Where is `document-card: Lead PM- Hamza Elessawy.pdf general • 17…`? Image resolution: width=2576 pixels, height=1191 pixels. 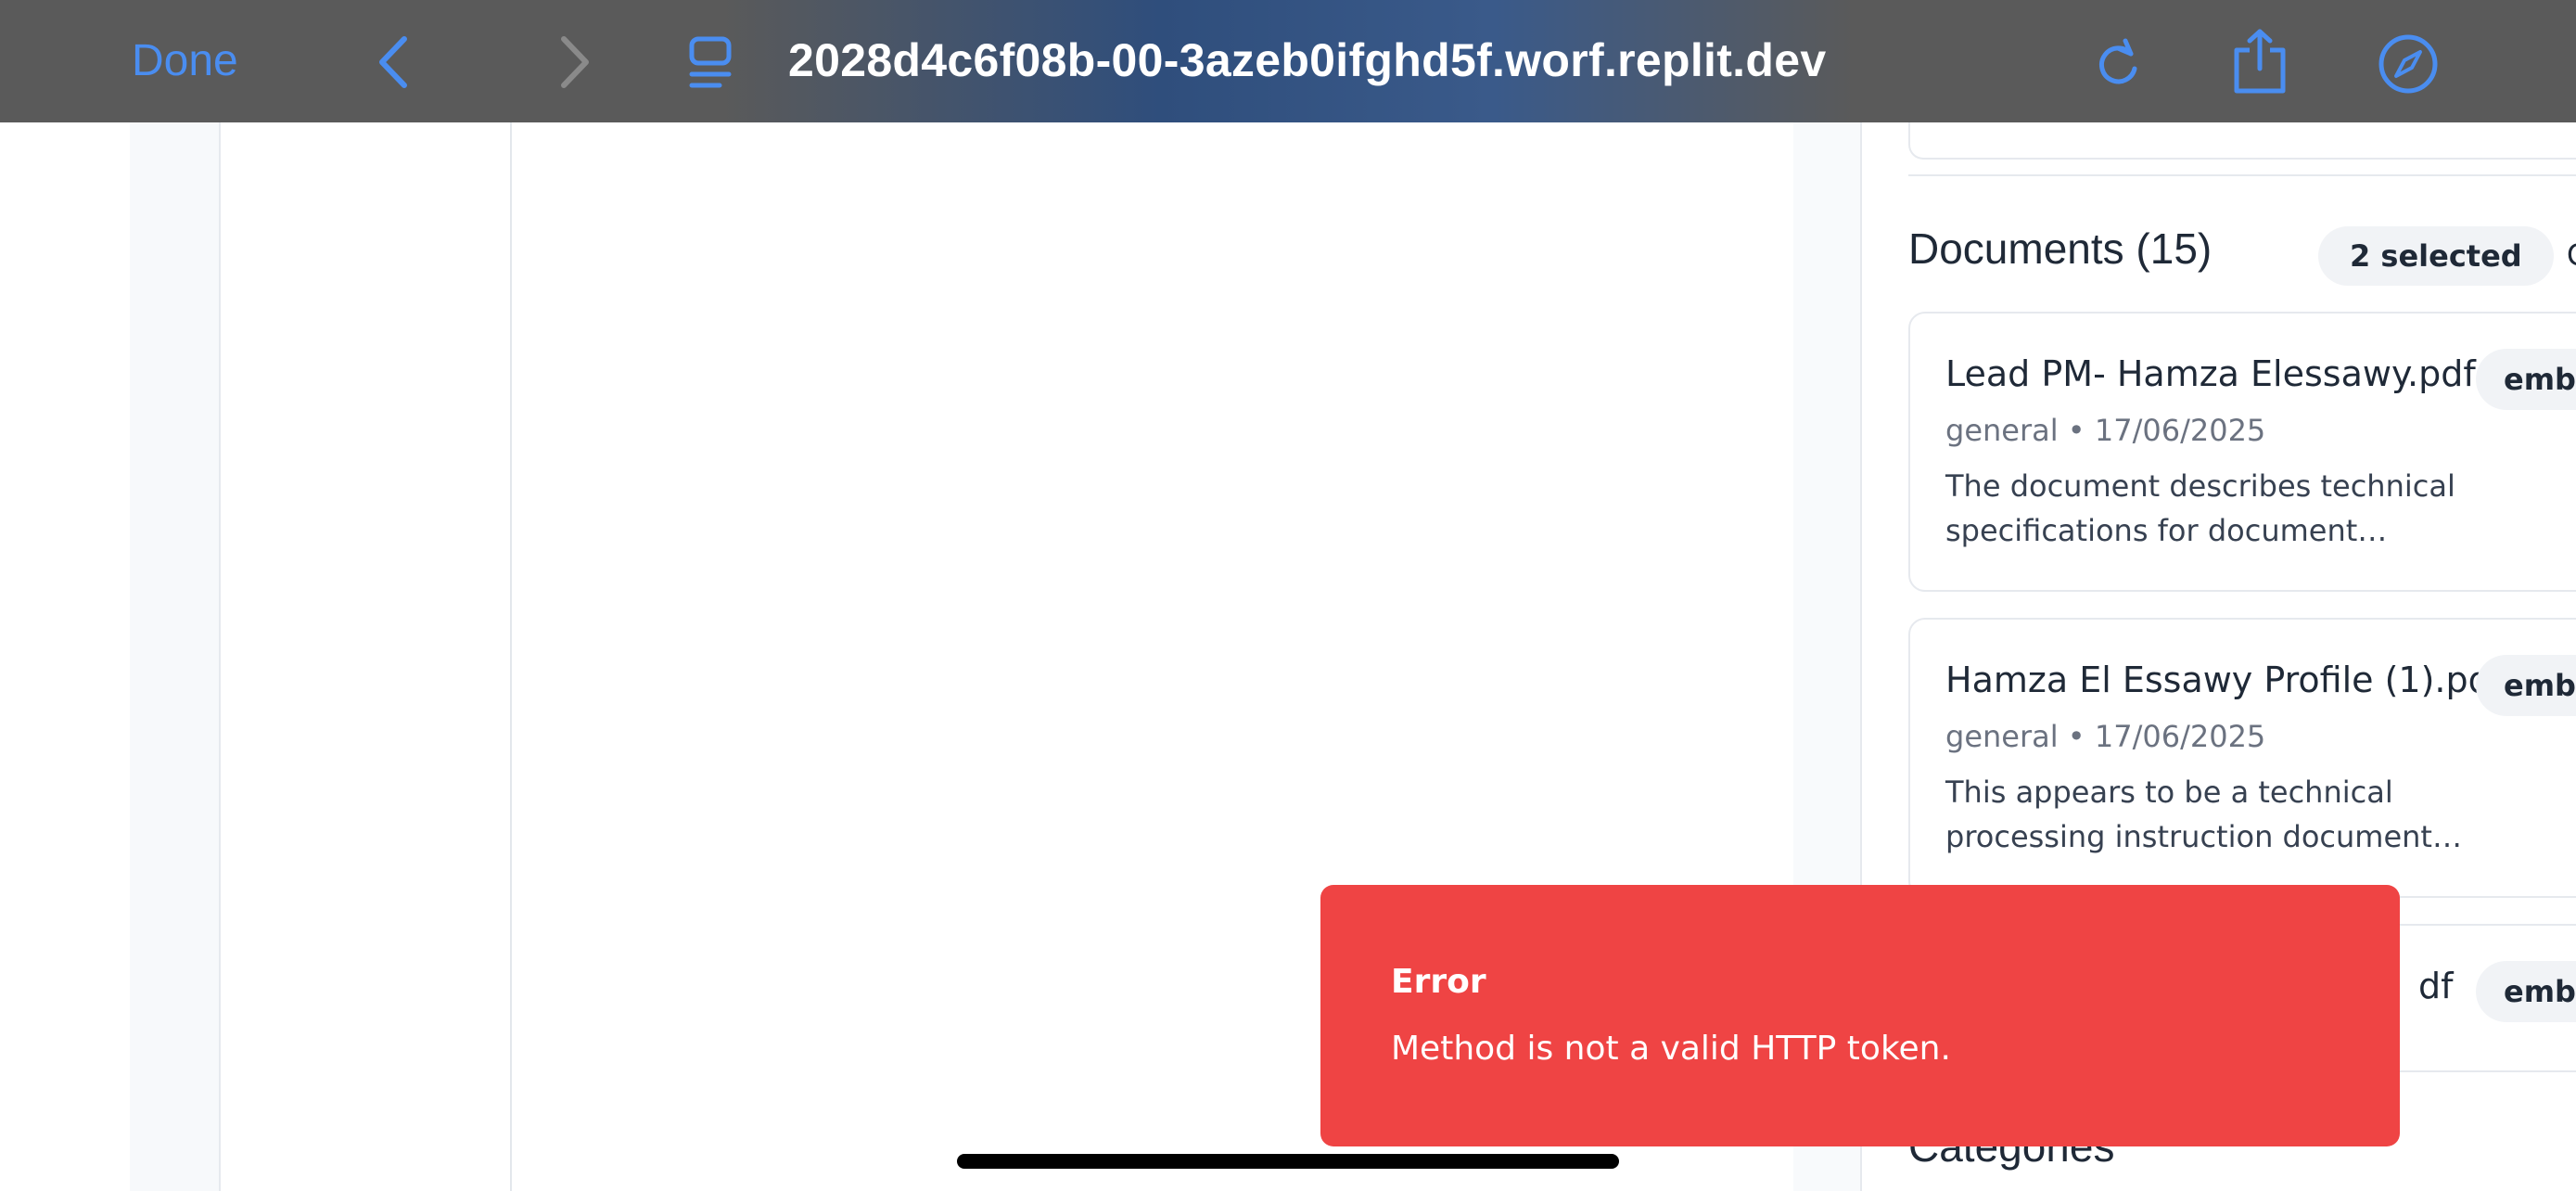
document-card: Lead PM- Hamza Elessawy.pdf general • 17… is located at coordinates (2242, 452).